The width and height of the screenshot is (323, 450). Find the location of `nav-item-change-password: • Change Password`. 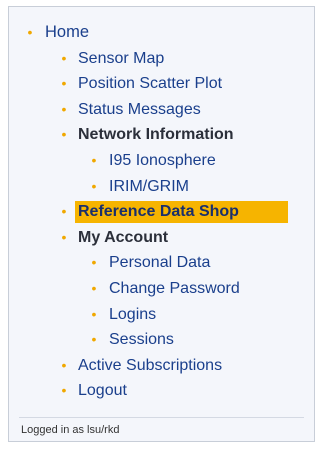

nav-item-change-password: • Change Password is located at coordinates (161, 289).